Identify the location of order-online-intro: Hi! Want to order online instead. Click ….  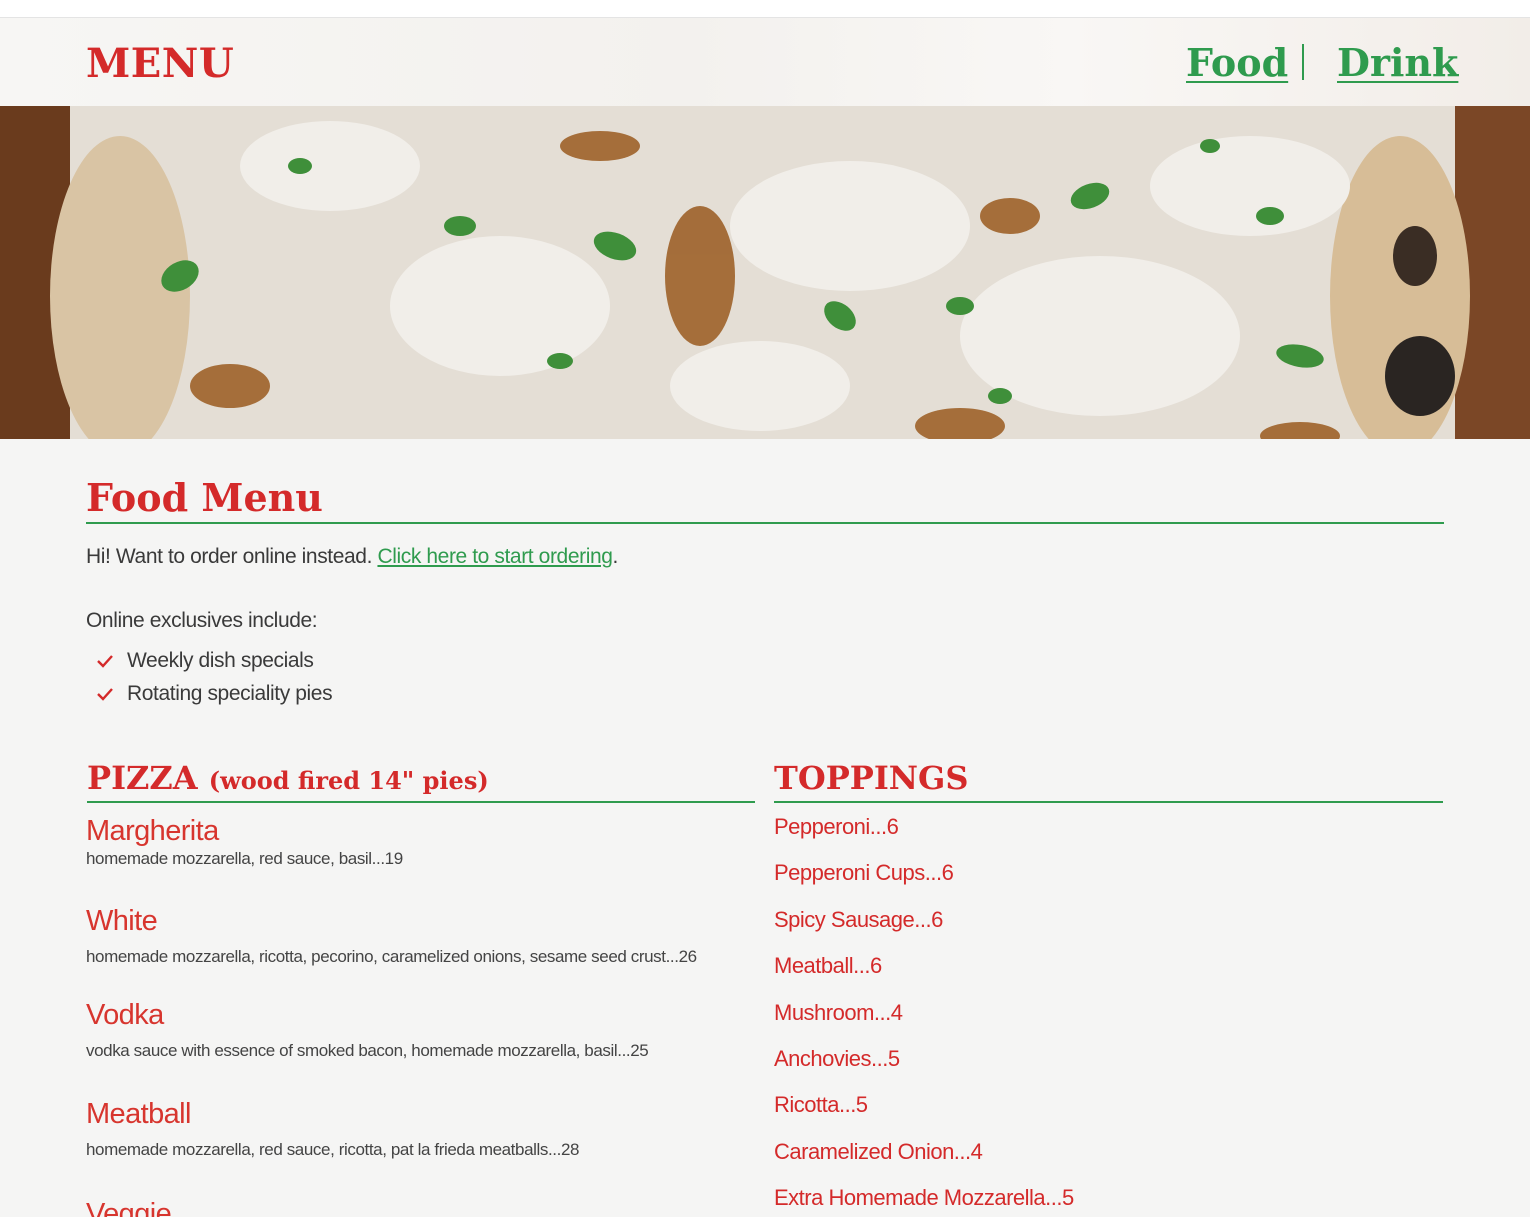
(352, 557).